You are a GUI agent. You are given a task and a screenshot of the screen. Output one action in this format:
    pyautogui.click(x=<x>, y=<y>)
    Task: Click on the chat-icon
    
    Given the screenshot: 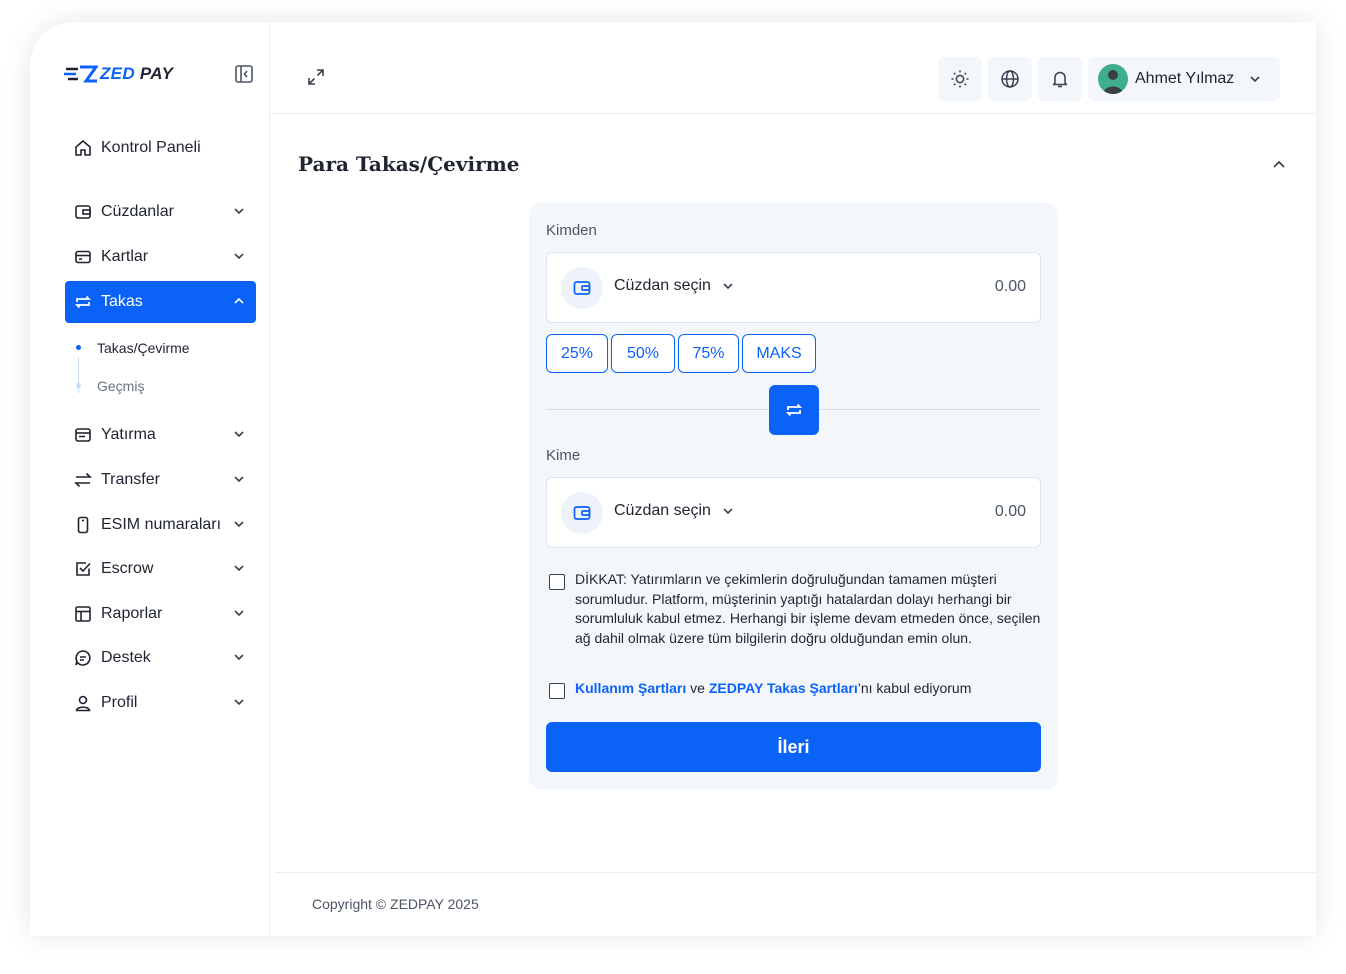 What is the action you would take?
    pyautogui.click(x=83, y=658)
    